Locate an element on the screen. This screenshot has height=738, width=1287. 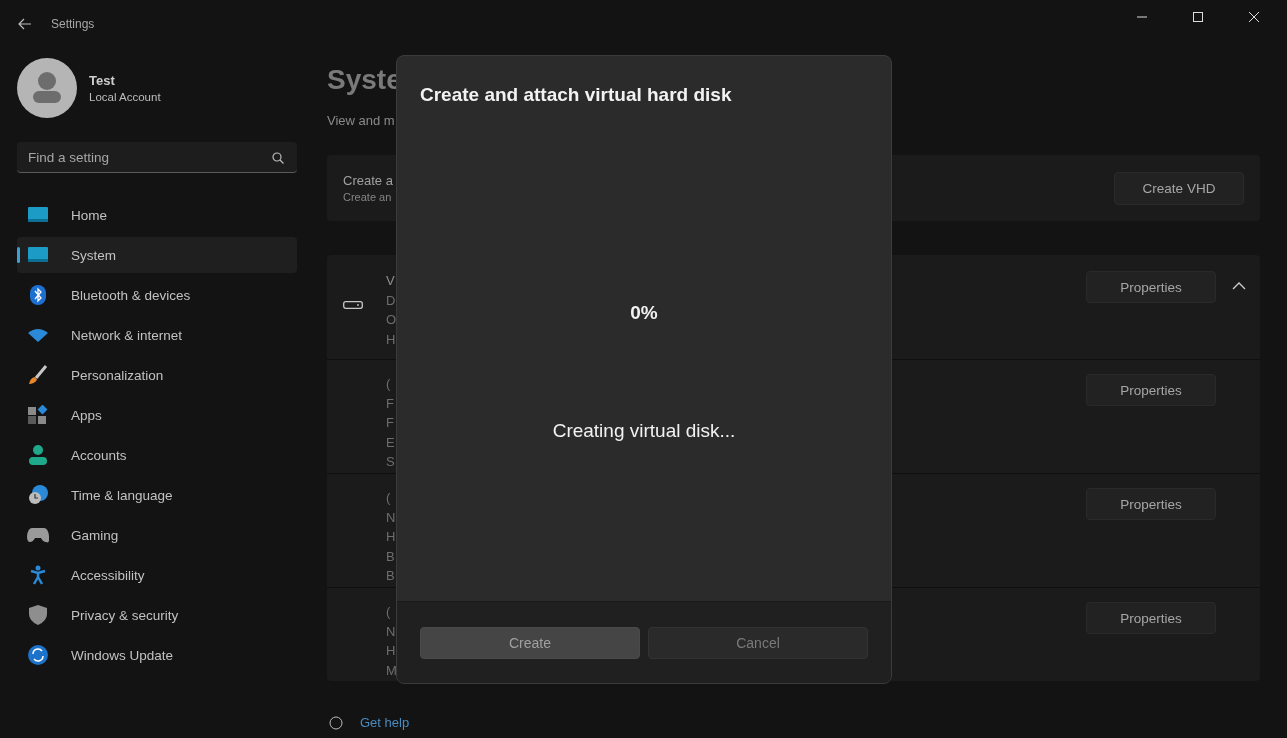
back-arrow-icon is located at coordinates (25, 24).